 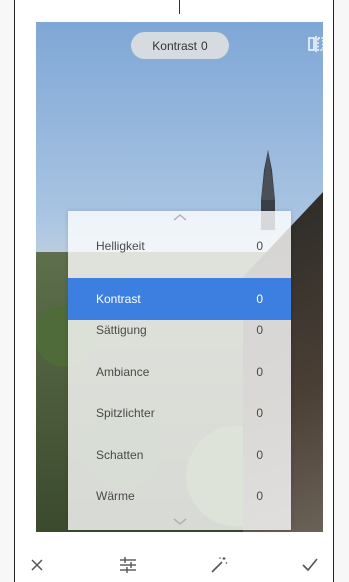 I want to click on close-icon, so click(x=37, y=565).